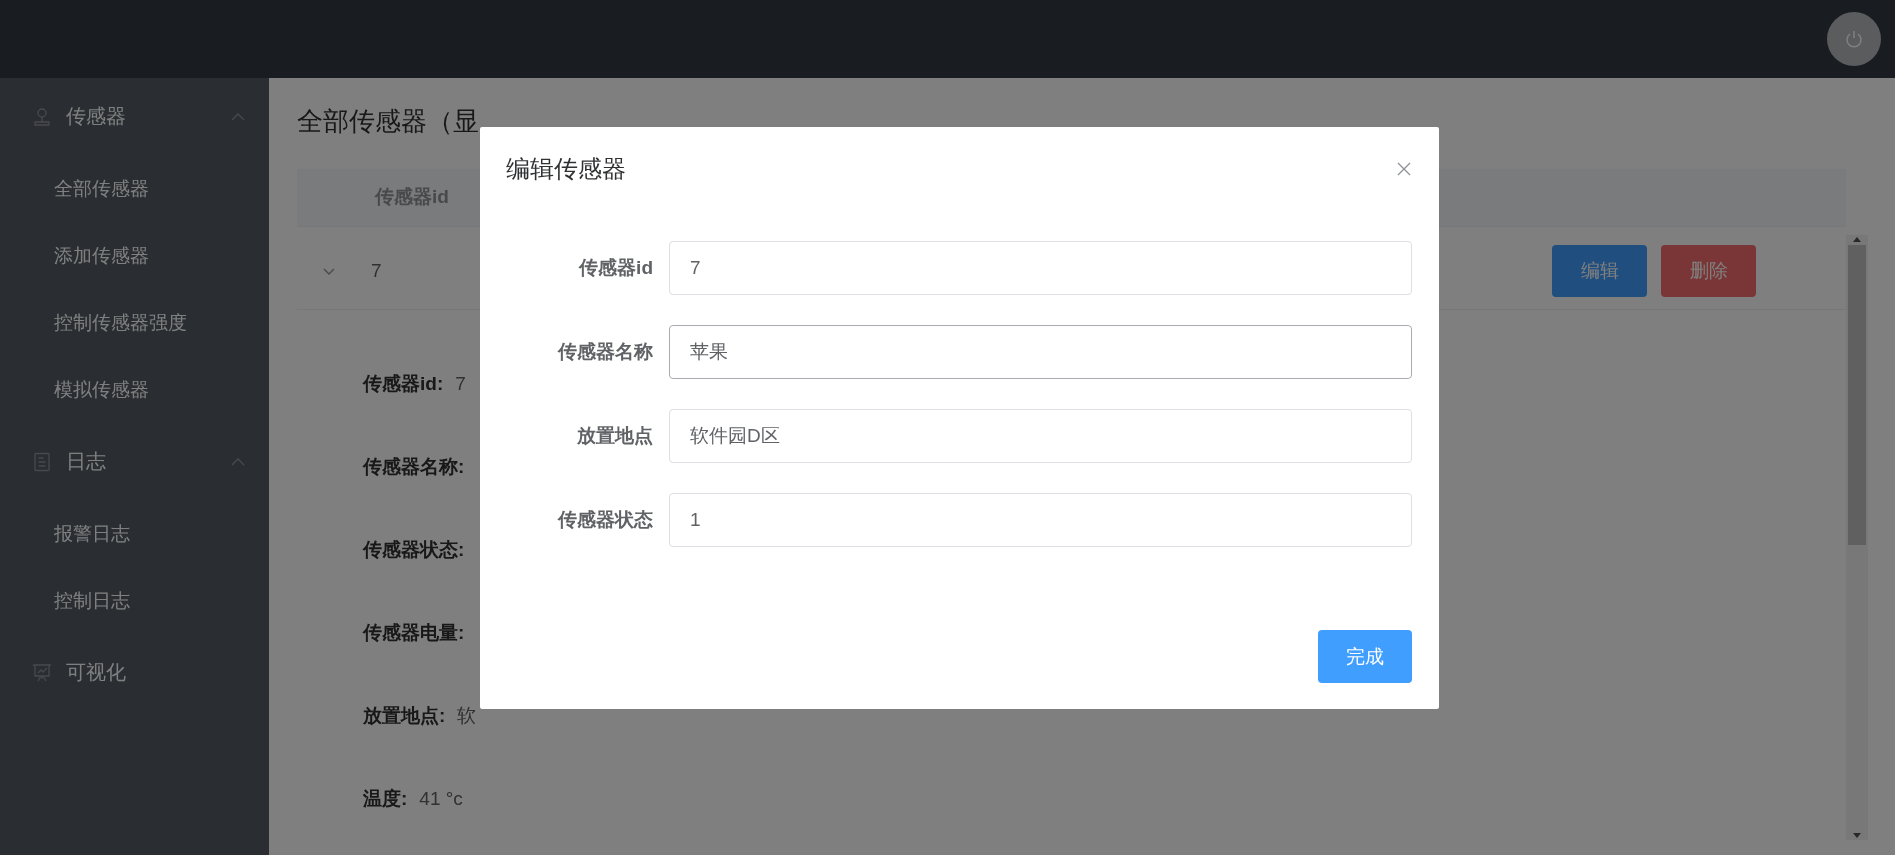 The image size is (1895, 855). I want to click on detail-label: 传感器电量:, so click(414, 632).